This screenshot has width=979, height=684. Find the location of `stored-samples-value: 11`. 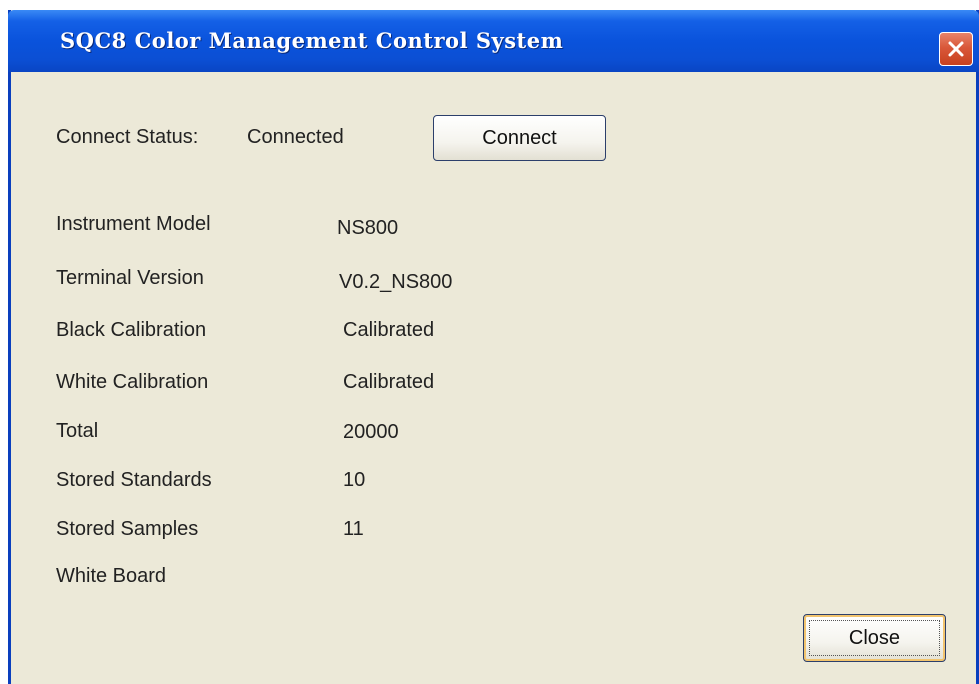

stored-samples-value: 11 is located at coordinates (353, 529).